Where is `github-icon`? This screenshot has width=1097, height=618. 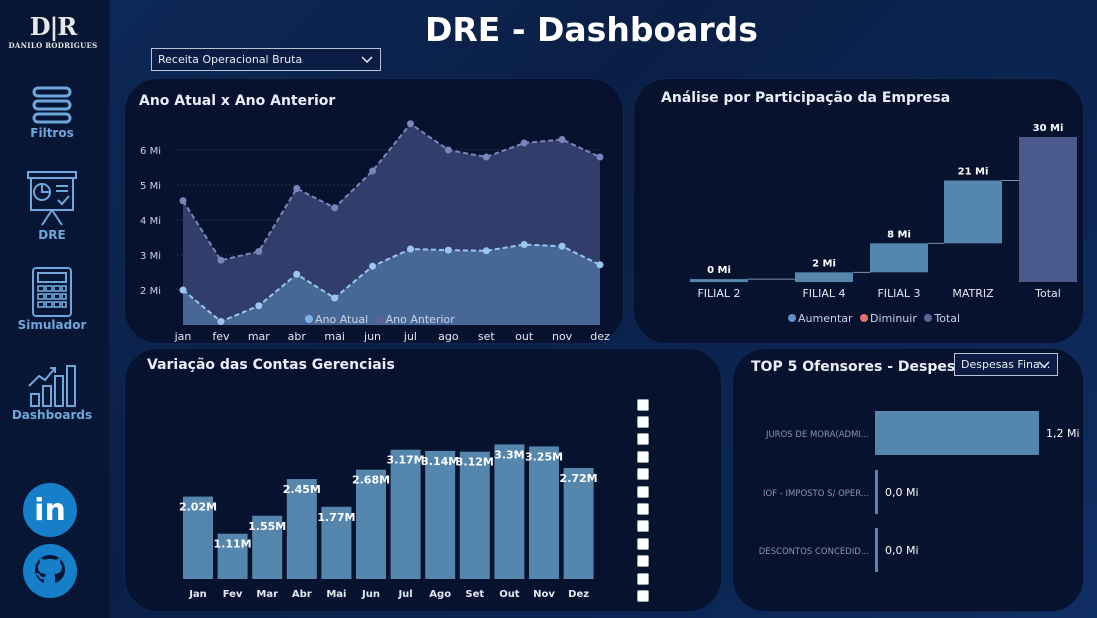 github-icon is located at coordinates (50, 569).